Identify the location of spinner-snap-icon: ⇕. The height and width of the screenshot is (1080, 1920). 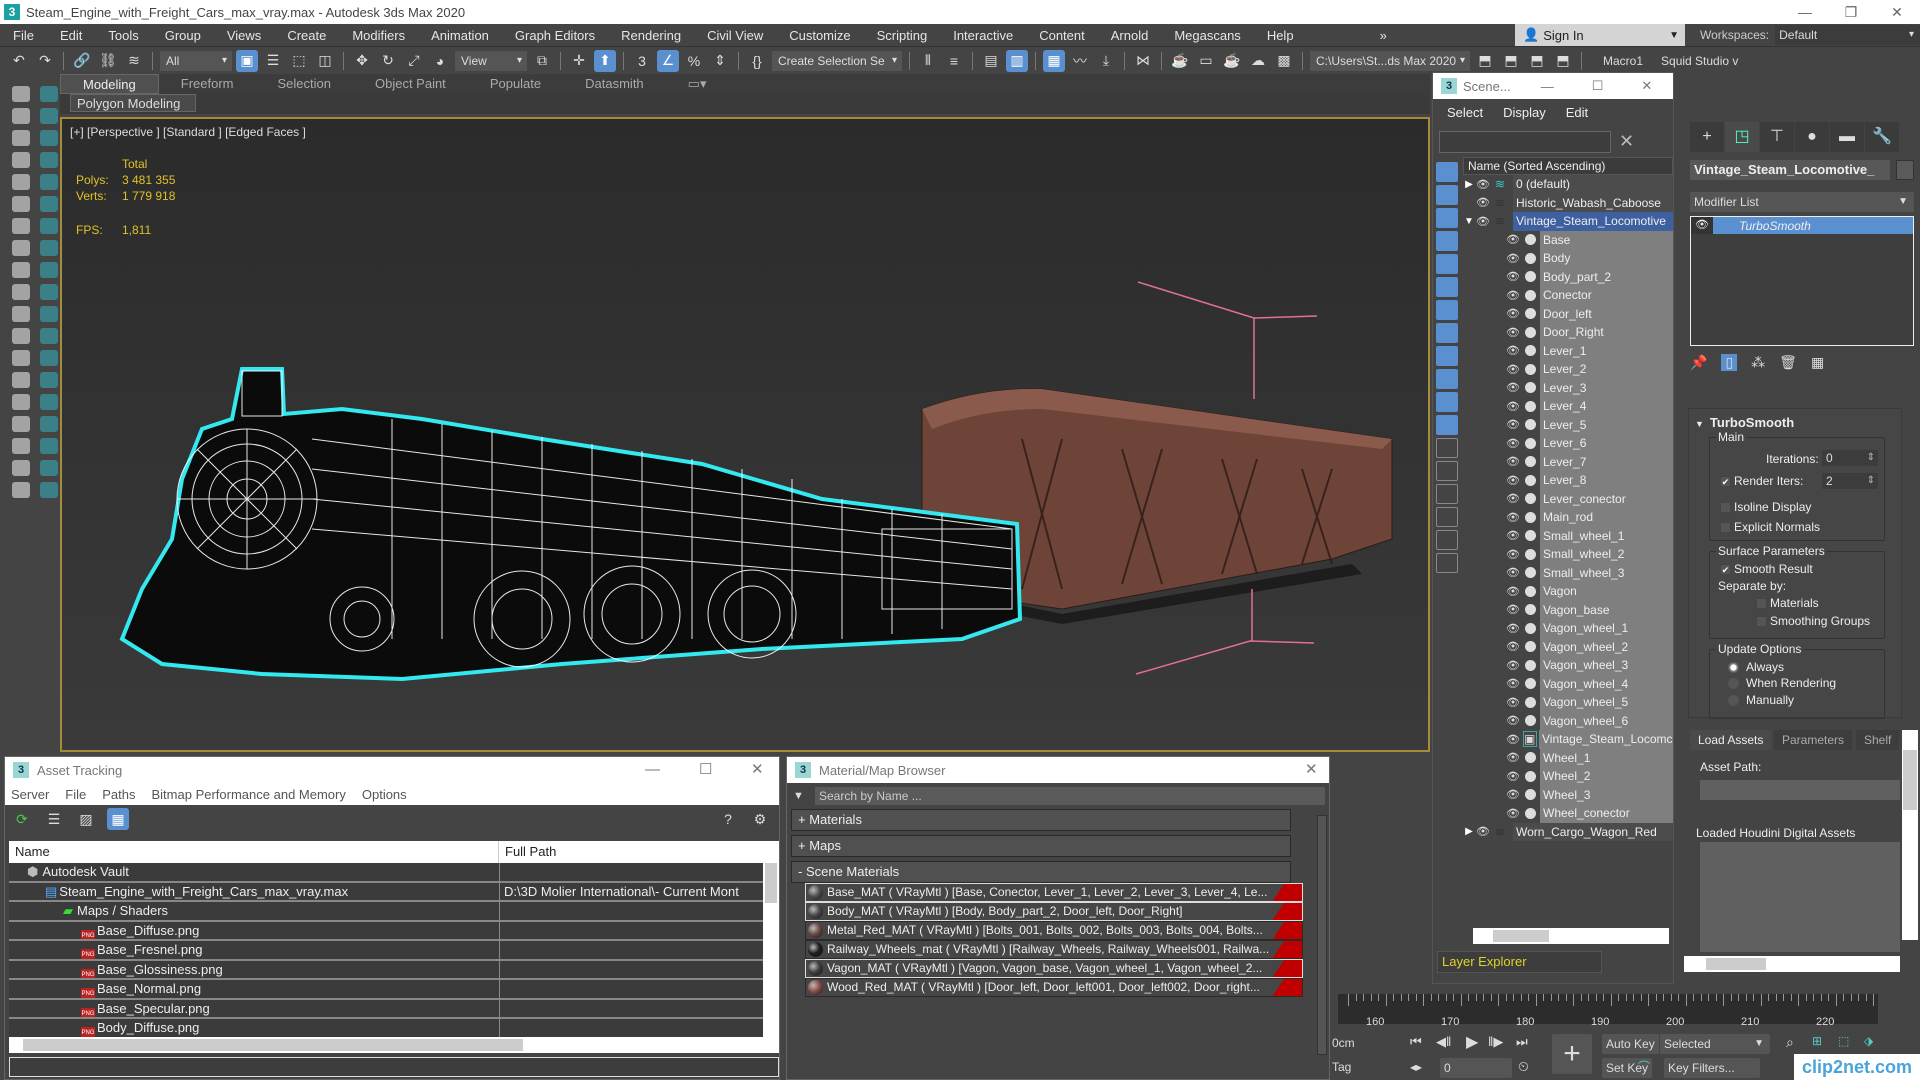
(720, 61).